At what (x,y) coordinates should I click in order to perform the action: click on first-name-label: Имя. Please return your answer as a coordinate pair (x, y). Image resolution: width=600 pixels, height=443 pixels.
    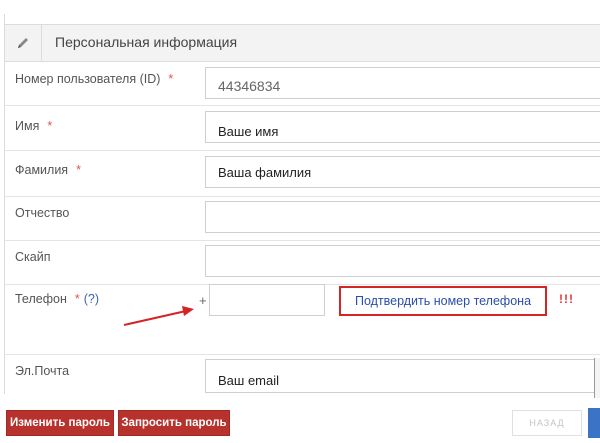
    Looking at the image, I should click on (27, 126).